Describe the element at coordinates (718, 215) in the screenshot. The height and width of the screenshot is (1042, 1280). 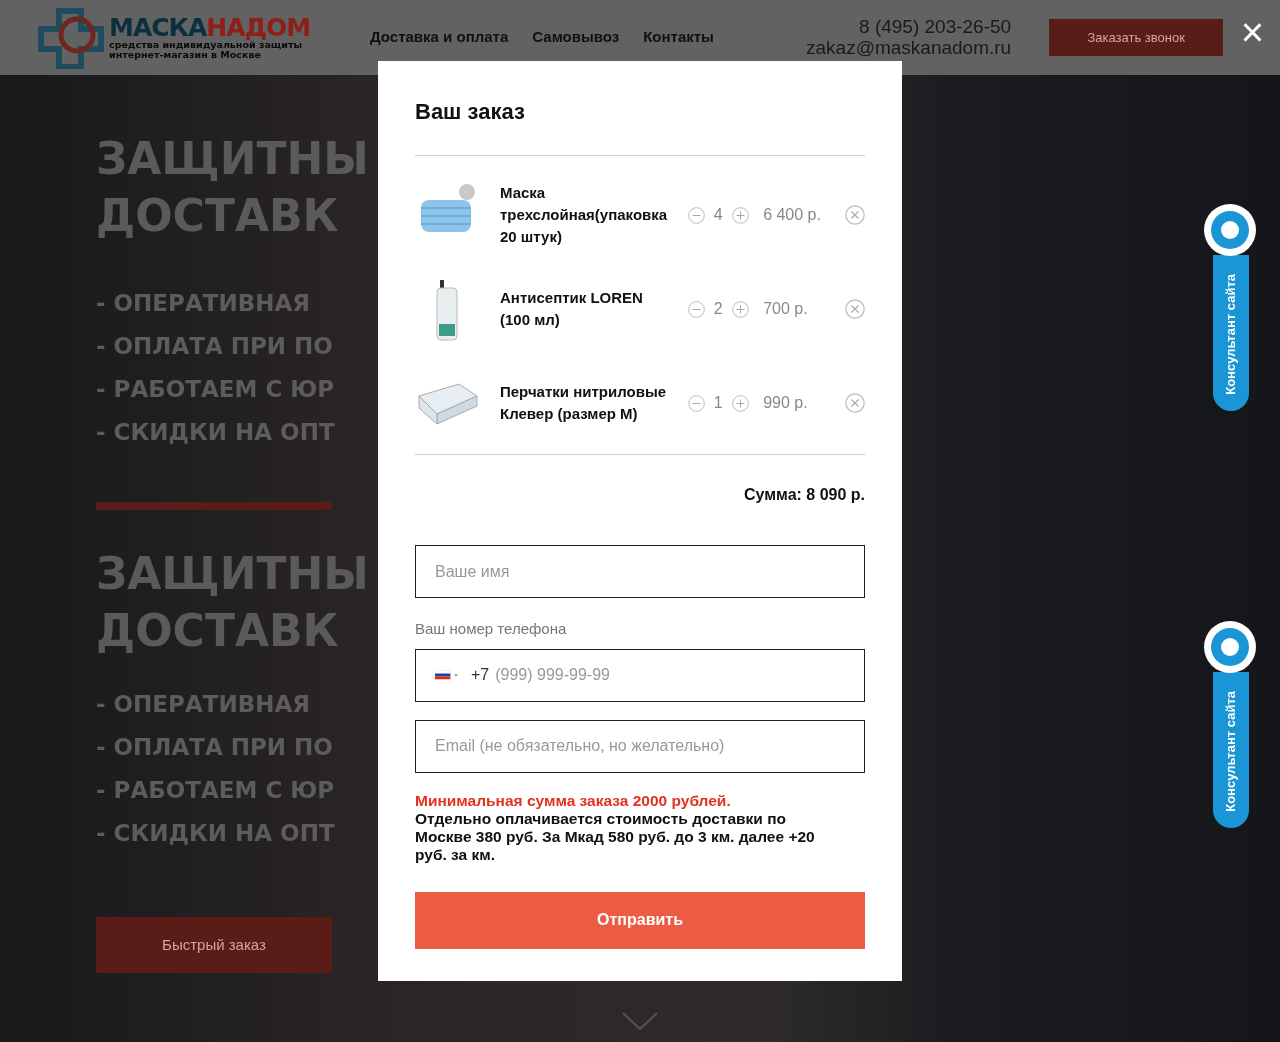
I see `quantity: 4` at that location.